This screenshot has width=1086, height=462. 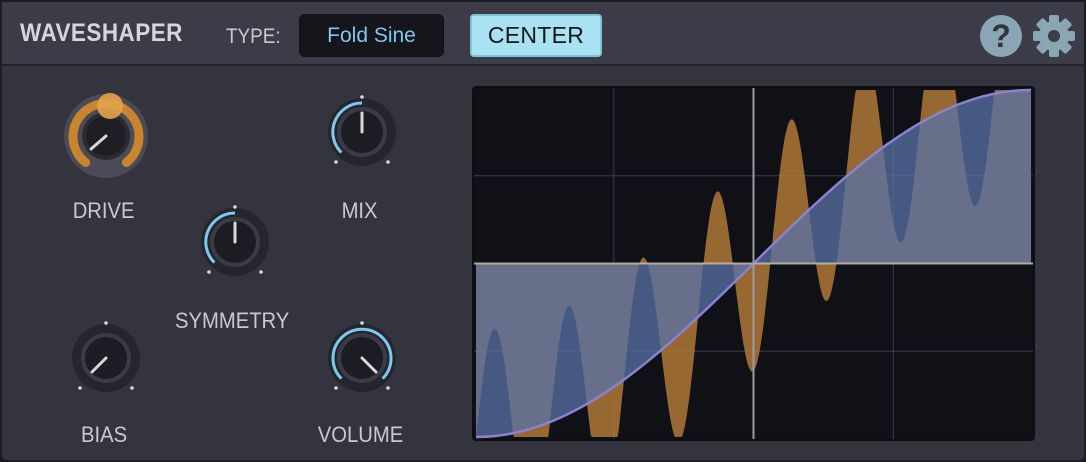 What do you see at coordinates (106, 136) in the screenshot?
I see `drive-knob` at bounding box center [106, 136].